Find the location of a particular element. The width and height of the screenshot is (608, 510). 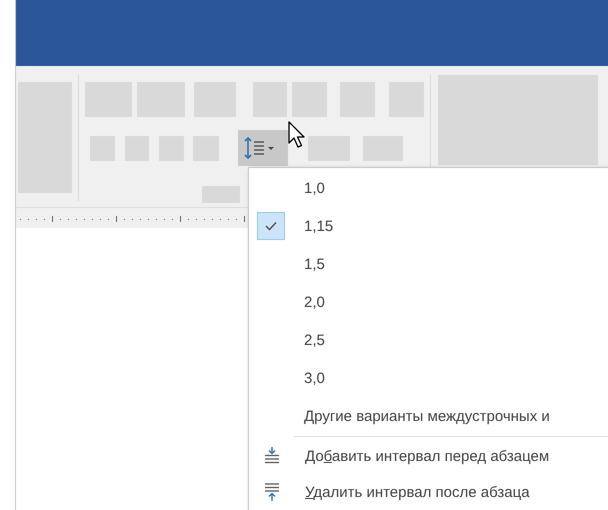

line-spacing-icon is located at coordinates (259, 148).